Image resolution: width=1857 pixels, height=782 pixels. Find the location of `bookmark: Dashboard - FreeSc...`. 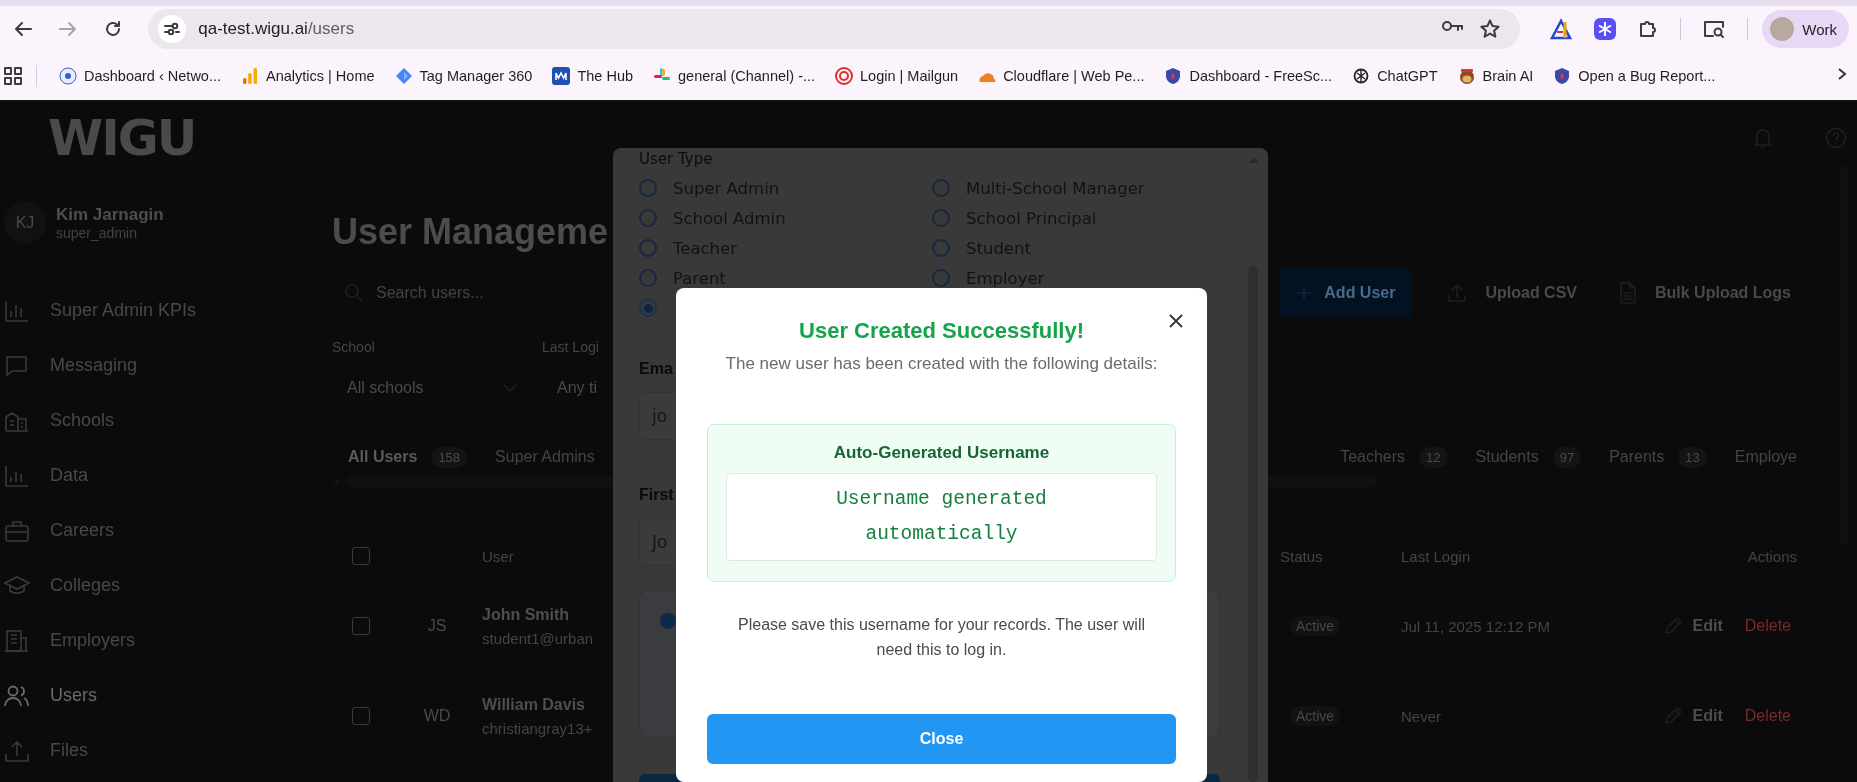

bookmark: Dashboard - FreeSc... is located at coordinates (1248, 76).